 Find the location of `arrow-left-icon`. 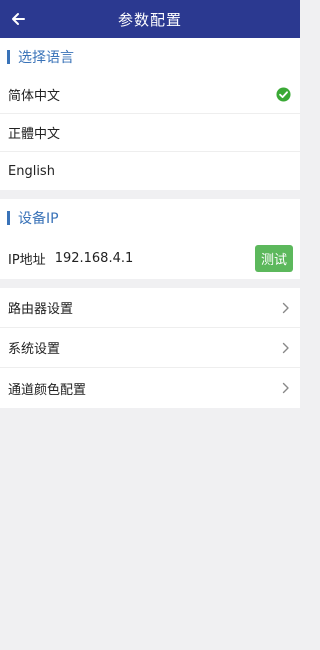

arrow-left-icon is located at coordinates (18, 19).